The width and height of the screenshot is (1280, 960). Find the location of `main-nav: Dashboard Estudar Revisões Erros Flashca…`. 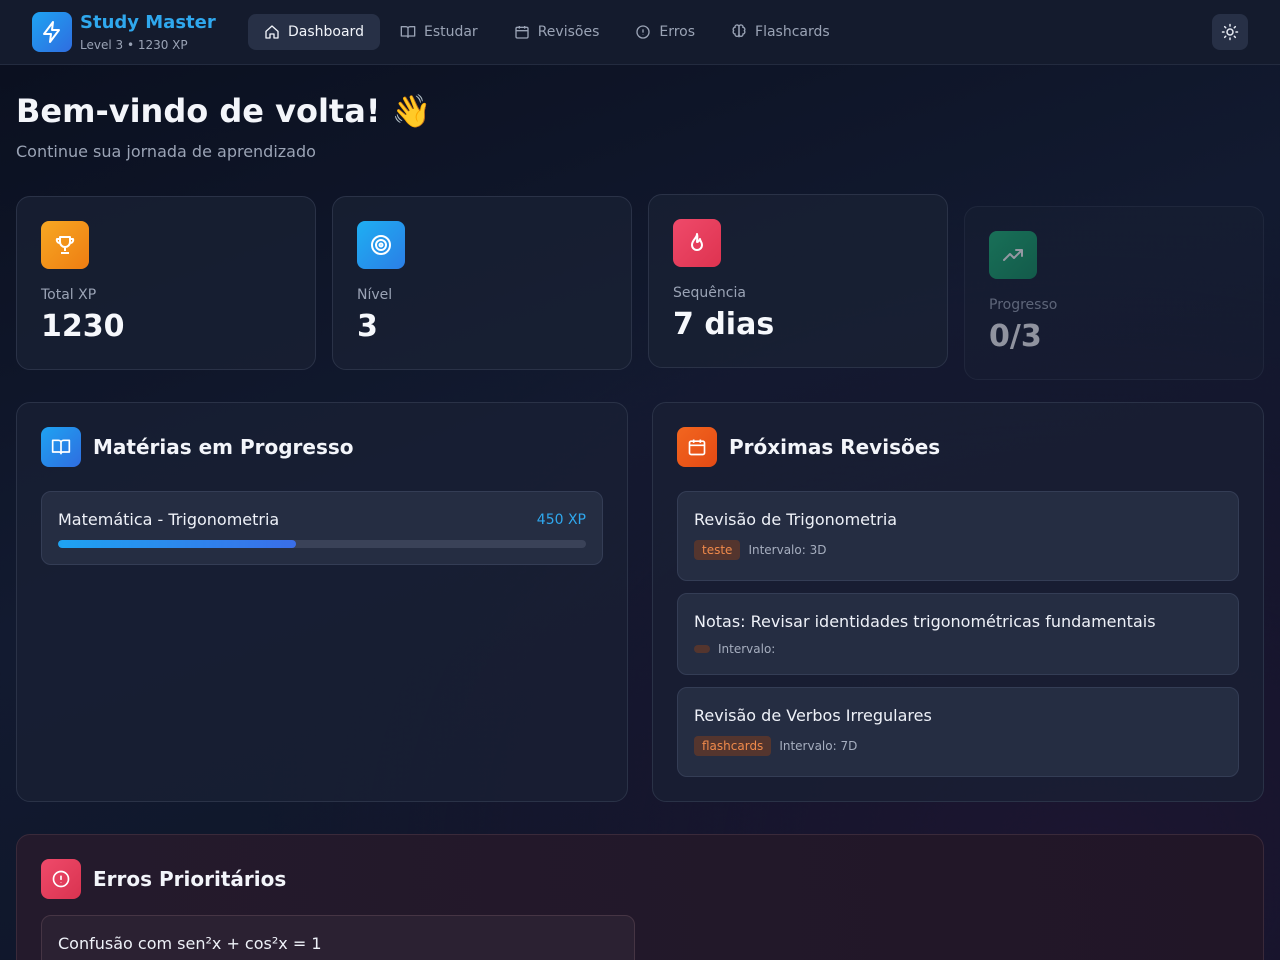

main-nav: Dashboard Estudar Revisões Erros Flashca… is located at coordinates (549, 32).